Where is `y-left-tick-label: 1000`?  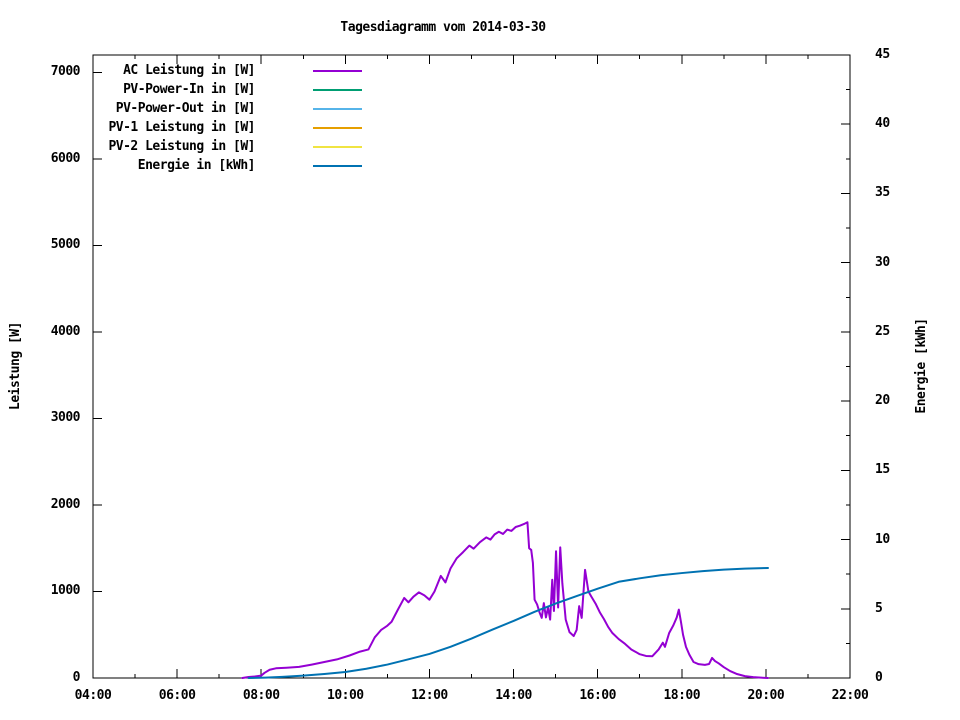 y-left-tick-label: 1000 is located at coordinates (65, 591).